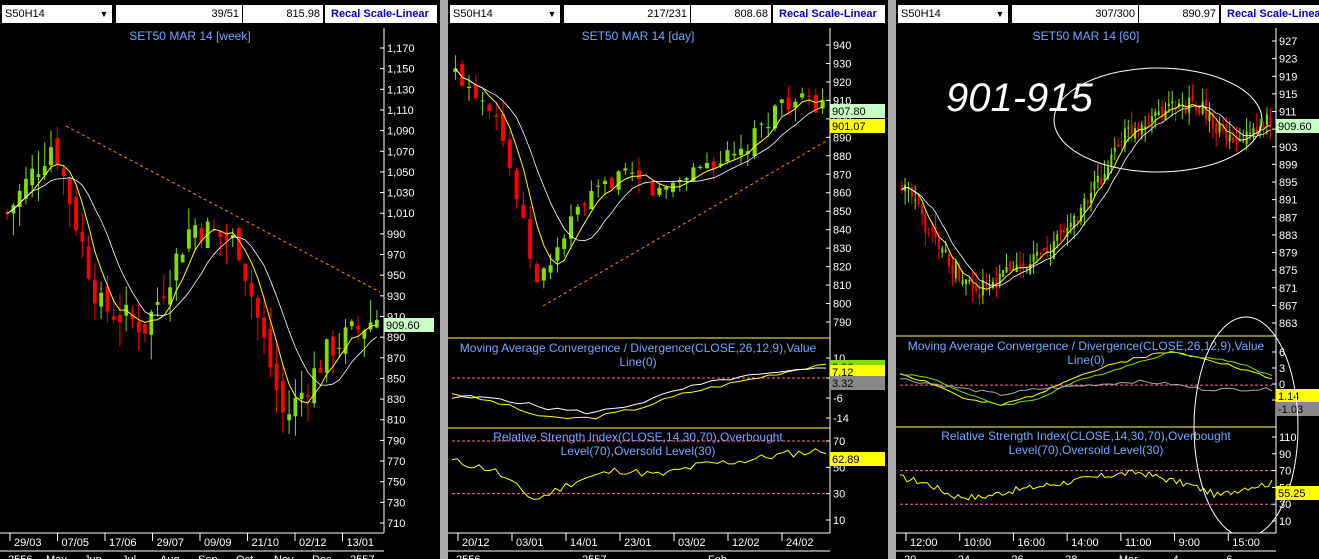 The image size is (1319, 559). What do you see at coordinates (842, 249) in the screenshot?
I see `y-tick-label: 830` at bounding box center [842, 249].